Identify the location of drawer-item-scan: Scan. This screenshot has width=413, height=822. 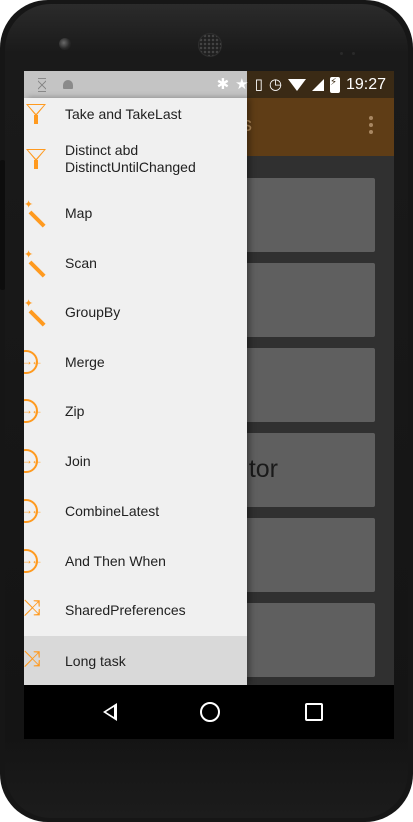
(135, 263).